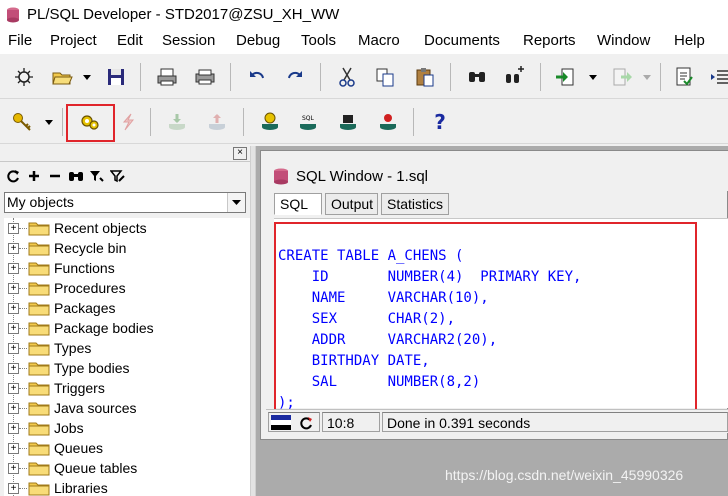  Describe the element at coordinates (240, 153) in the screenshot. I see `close-icon: ×` at that location.